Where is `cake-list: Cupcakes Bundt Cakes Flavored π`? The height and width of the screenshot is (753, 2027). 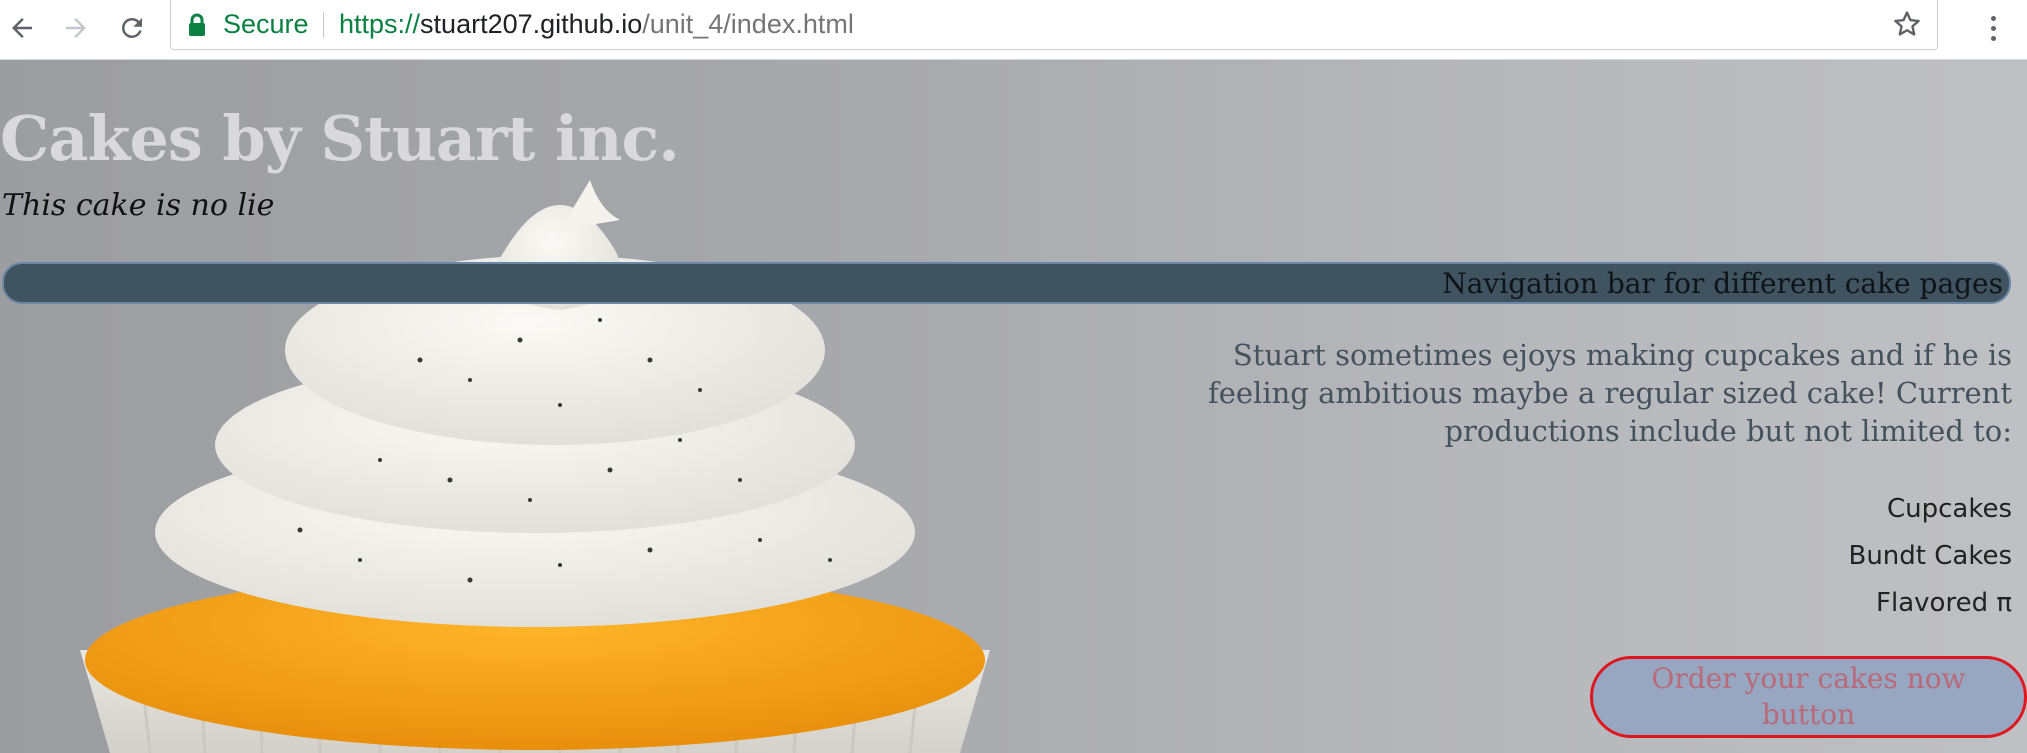 cake-list: Cupcakes Bundt Cakes Flavored π is located at coordinates (1930, 556).